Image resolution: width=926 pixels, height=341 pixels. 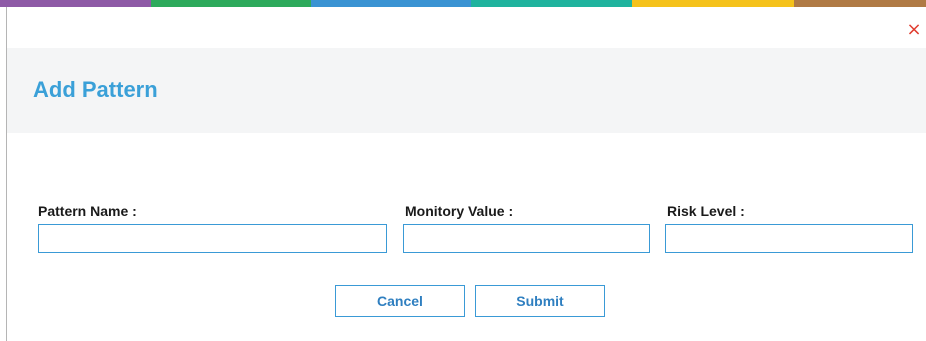 I want to click on pattern-name-label: Pattern Name :, so click(x=87, y=211).